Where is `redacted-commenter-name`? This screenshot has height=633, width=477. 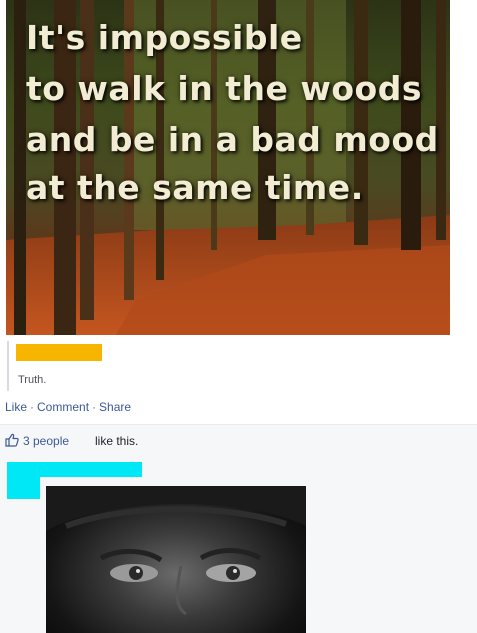
redacted-commenter-name is located at coordinates (91, 469).